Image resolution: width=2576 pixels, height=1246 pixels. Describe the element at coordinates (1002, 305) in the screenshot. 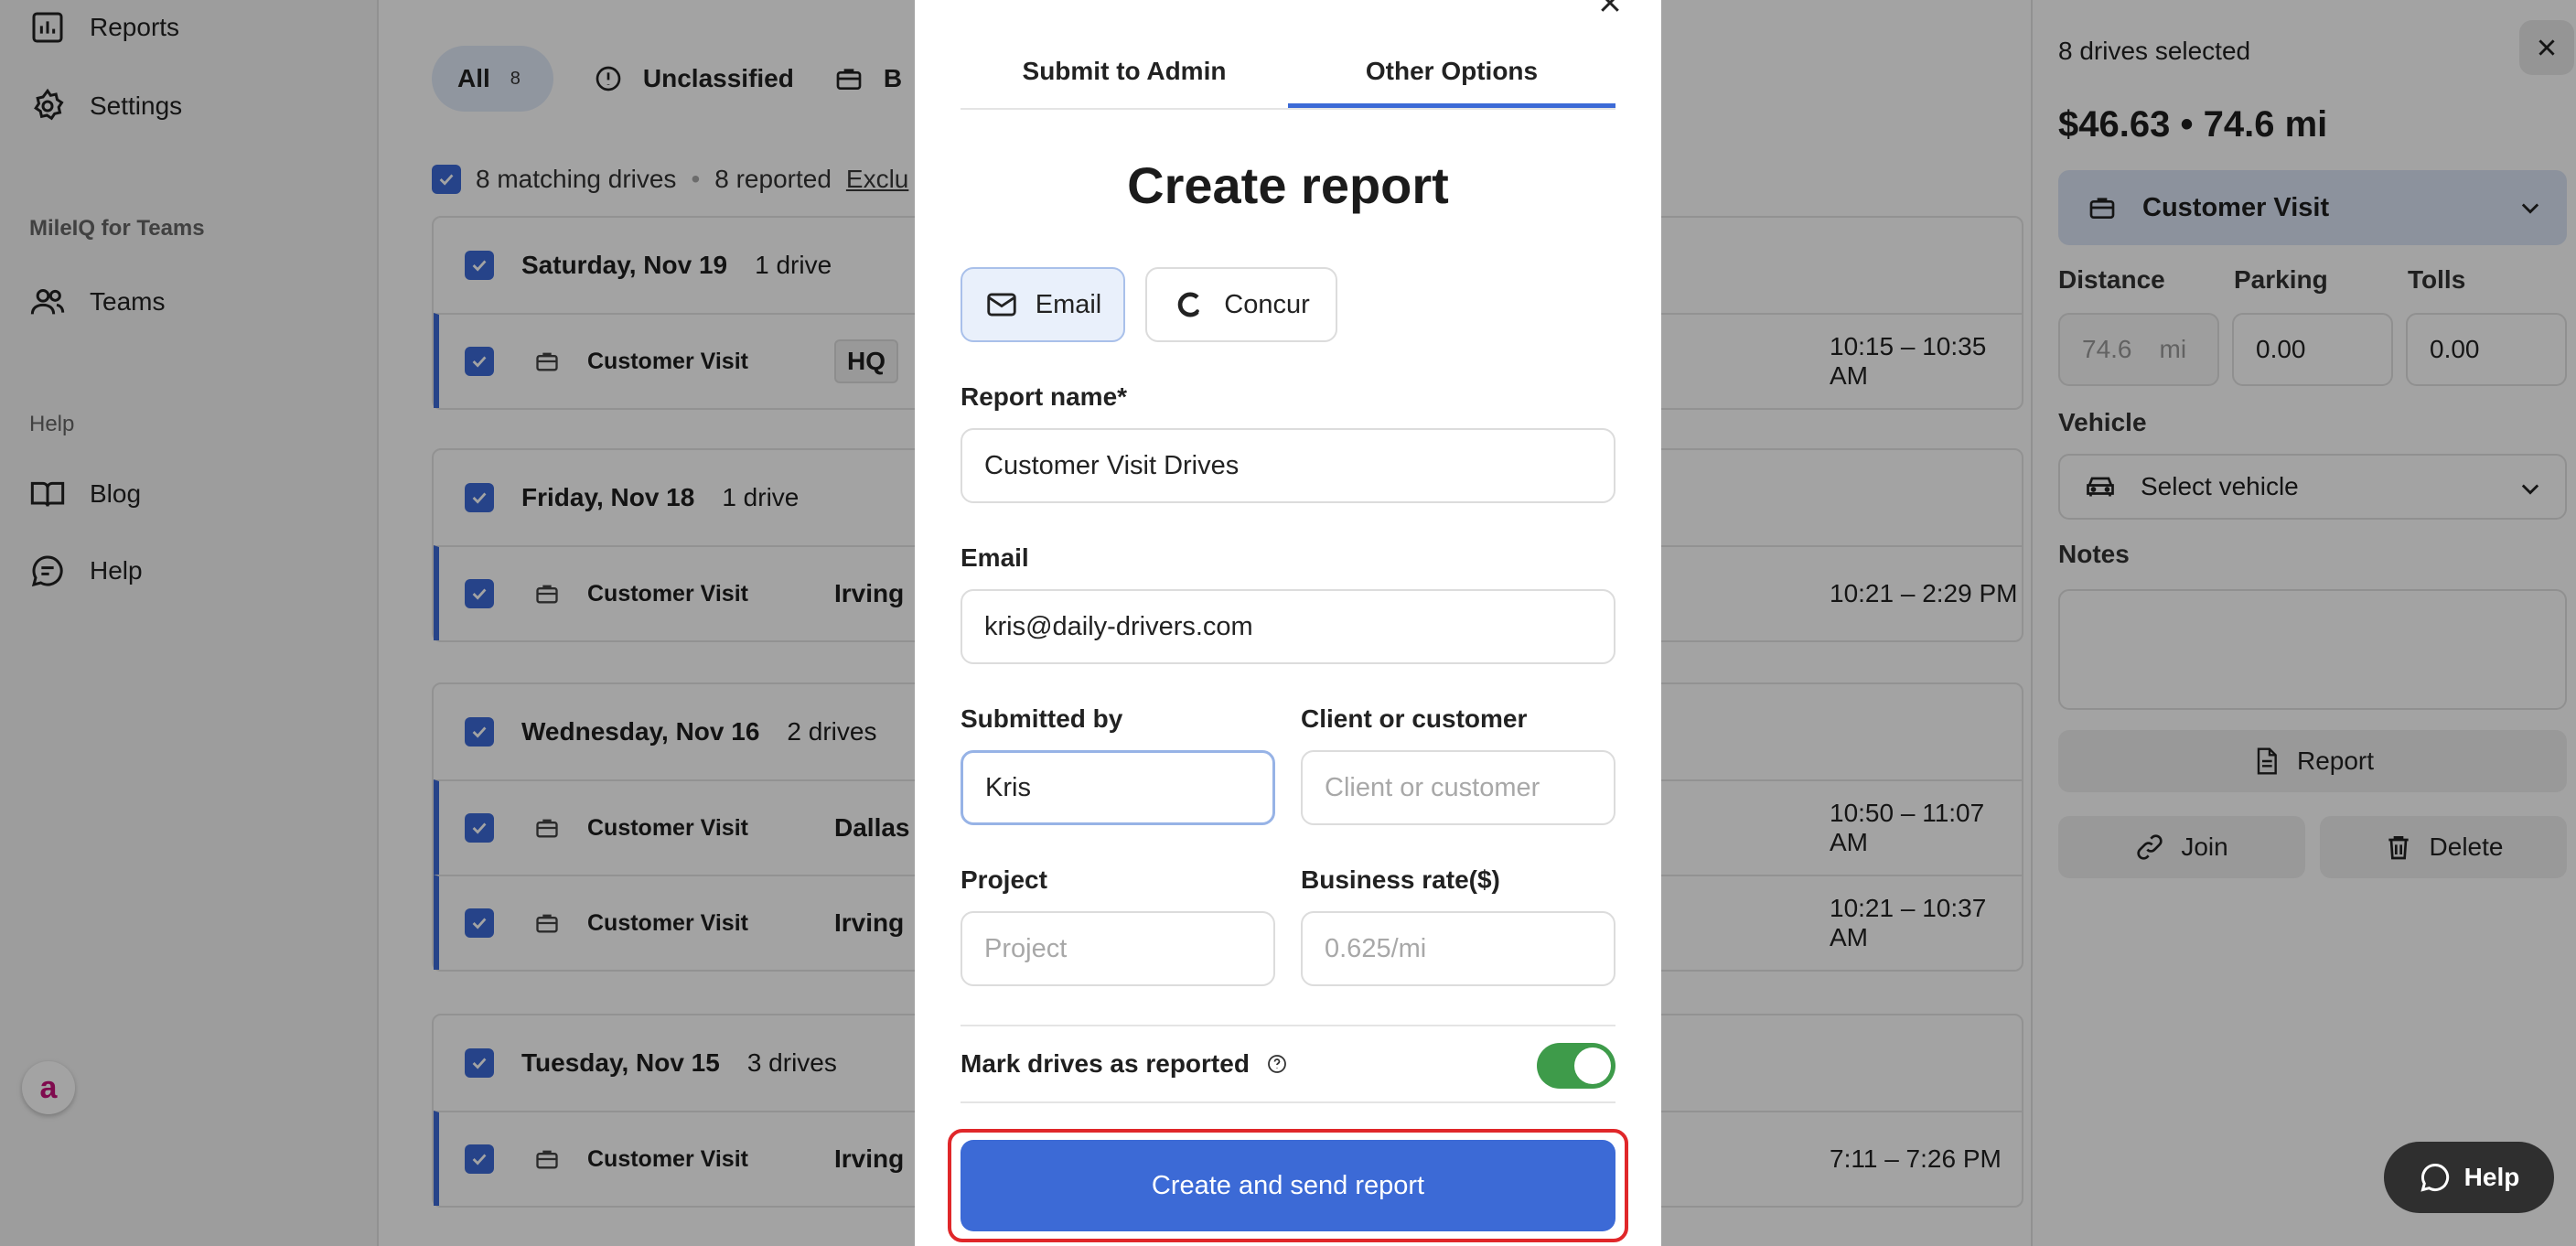

I see `envelope-icon` at that location.